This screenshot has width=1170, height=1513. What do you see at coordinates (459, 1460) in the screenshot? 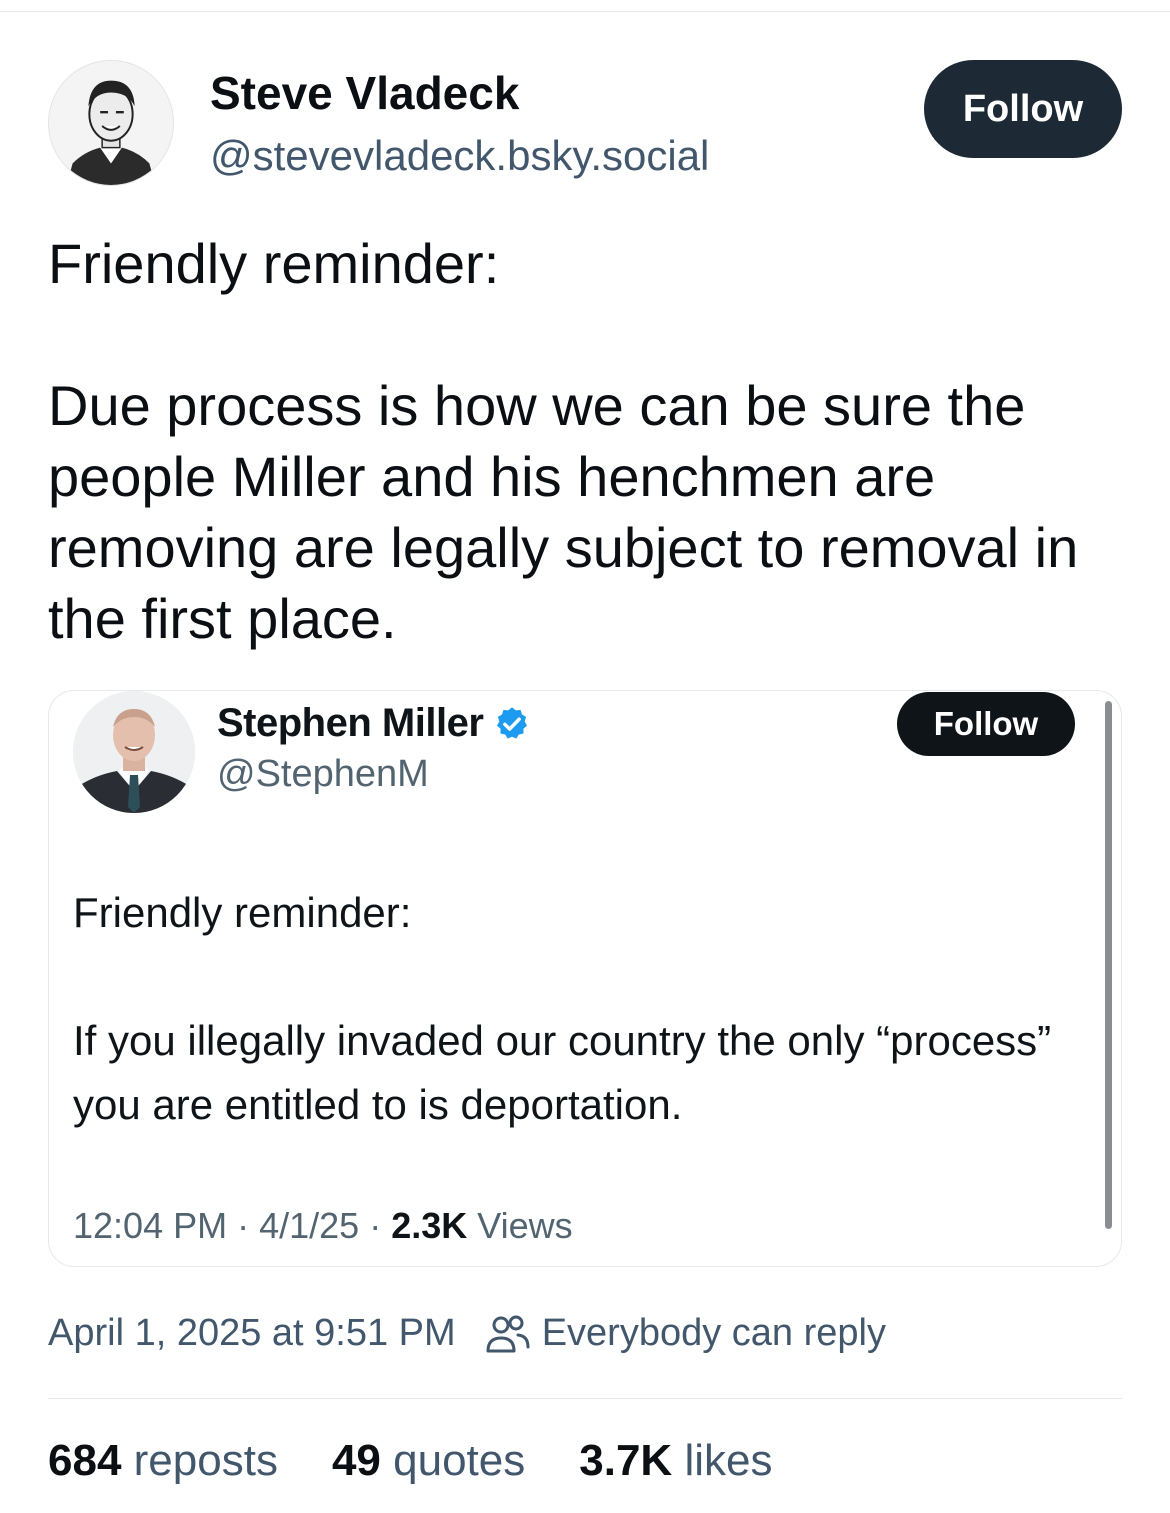
I see `quotes-label: quotes` at bounding box center [459, 1460].